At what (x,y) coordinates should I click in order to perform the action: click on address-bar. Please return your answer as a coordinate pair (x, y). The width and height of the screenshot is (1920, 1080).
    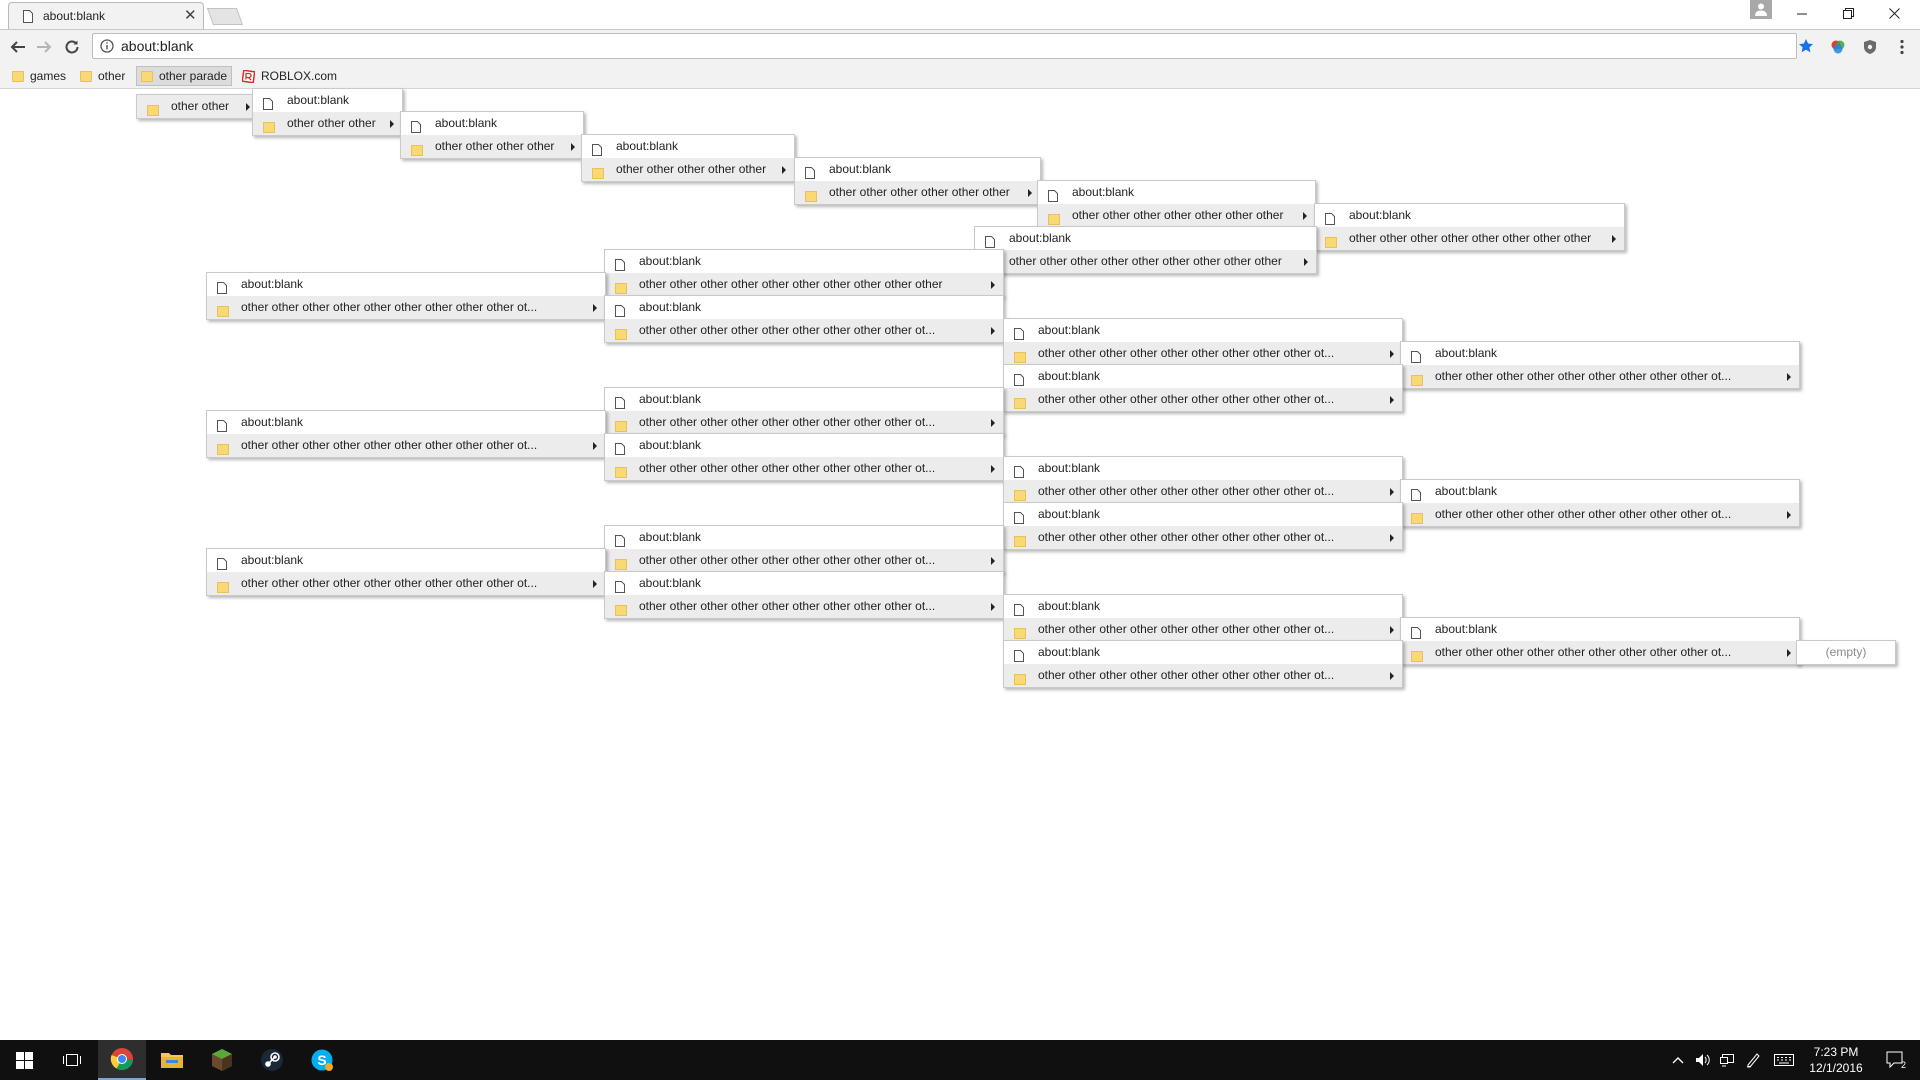
    Looking at the image, I should click on (952, 46).